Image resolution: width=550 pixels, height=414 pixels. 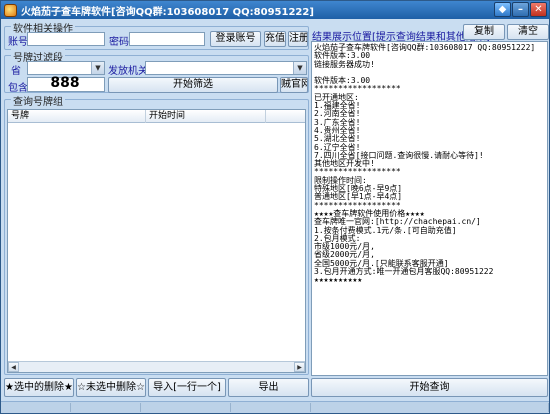 I want to click on window-title: 火焰茄子查车牌软件[咨询QQ群:103608017 QQ:80951222], so click(x=167, y=12).